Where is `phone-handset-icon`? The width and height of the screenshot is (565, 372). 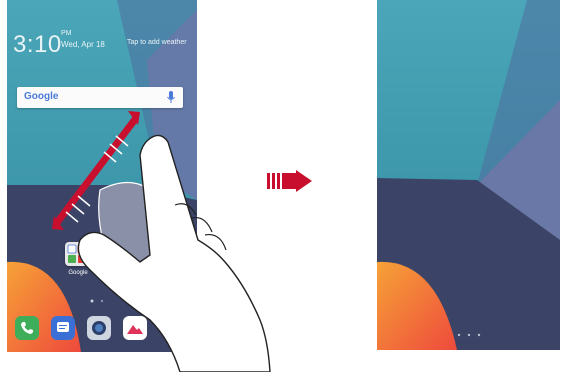 phone-handset-icon is located at coordinates (27, 328).